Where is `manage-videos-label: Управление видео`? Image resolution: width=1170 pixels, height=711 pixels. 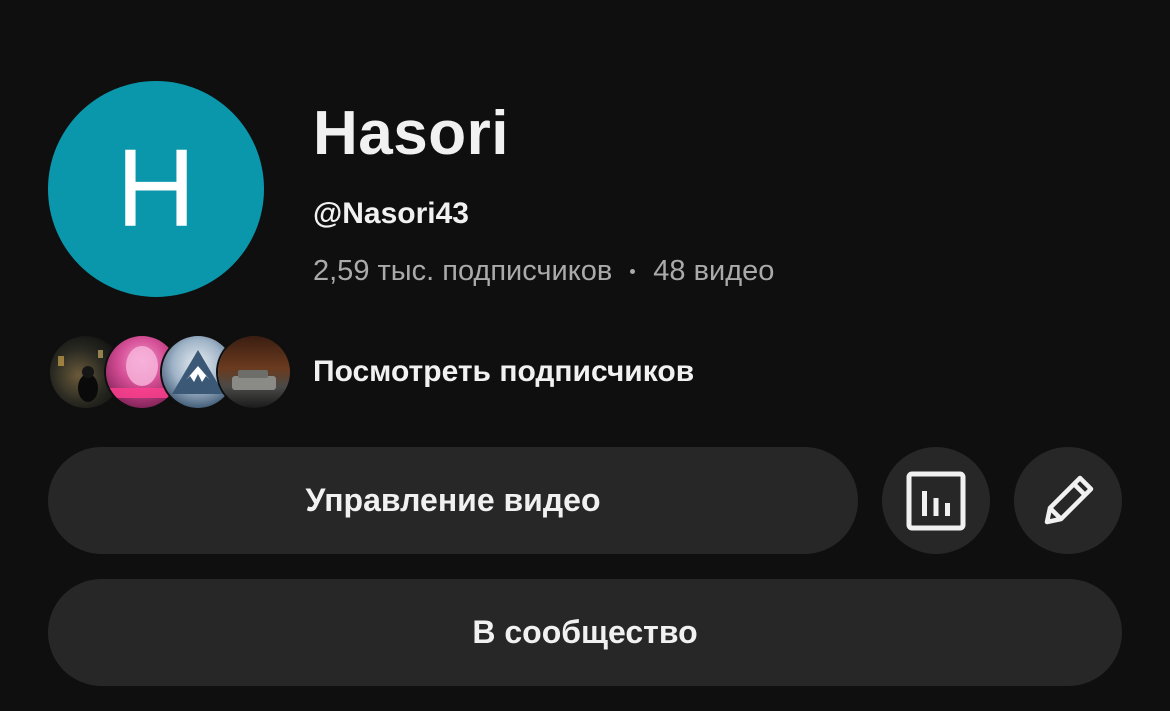
manage-videos-label: Управление видео is located at coordinates (453, 500).